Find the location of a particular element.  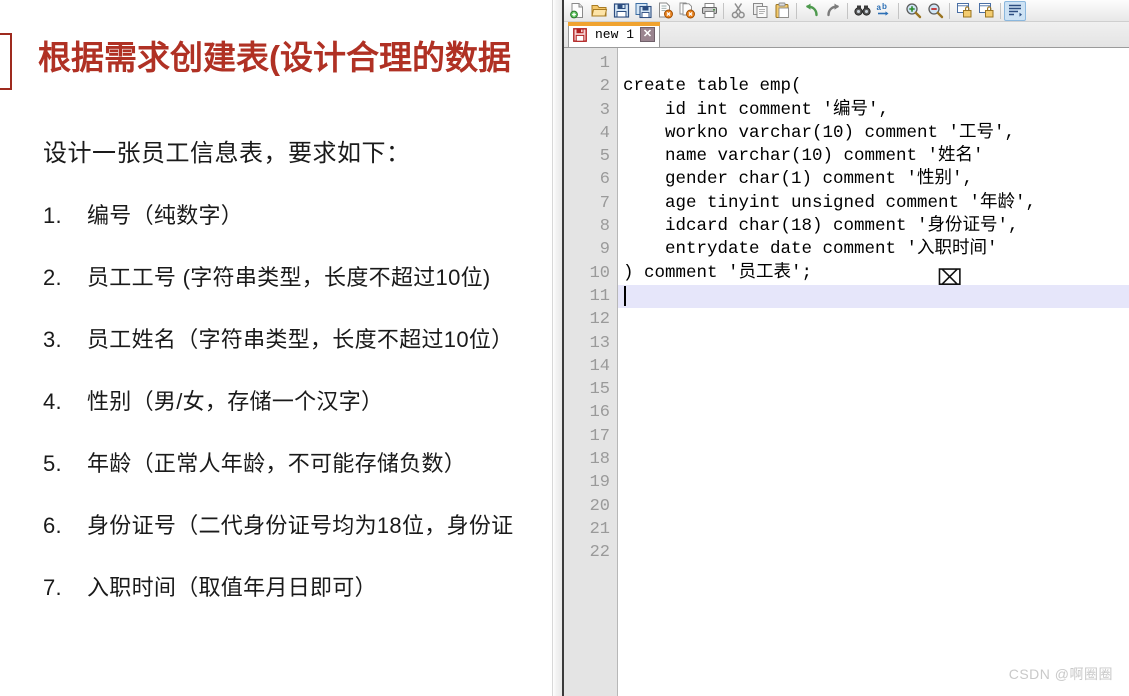

list-item: 7. 入职时间（取值年月日即可） is located at coordinates (297, 601).